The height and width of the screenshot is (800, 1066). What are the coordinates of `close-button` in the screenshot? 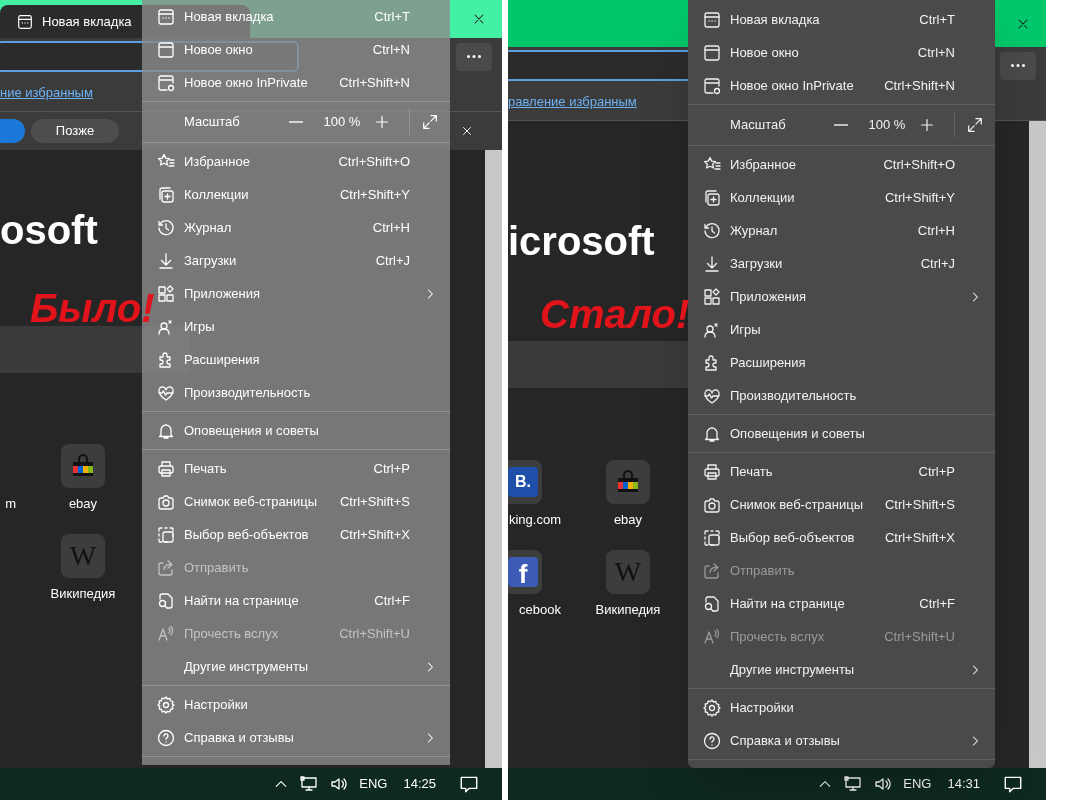 It's located at (467, 131).